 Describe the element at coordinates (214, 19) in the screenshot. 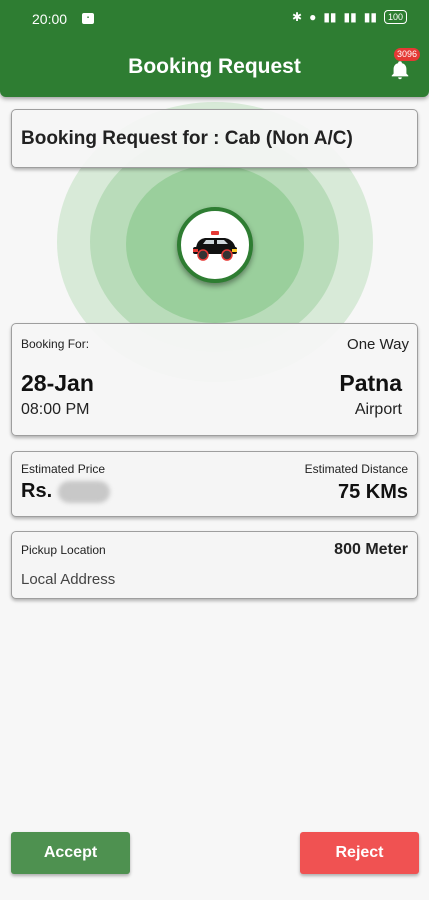

I see `status-bar: 20:00 ▪ ✱ ● ▮▮ ▮▮ ▮▮ 100` at that location.